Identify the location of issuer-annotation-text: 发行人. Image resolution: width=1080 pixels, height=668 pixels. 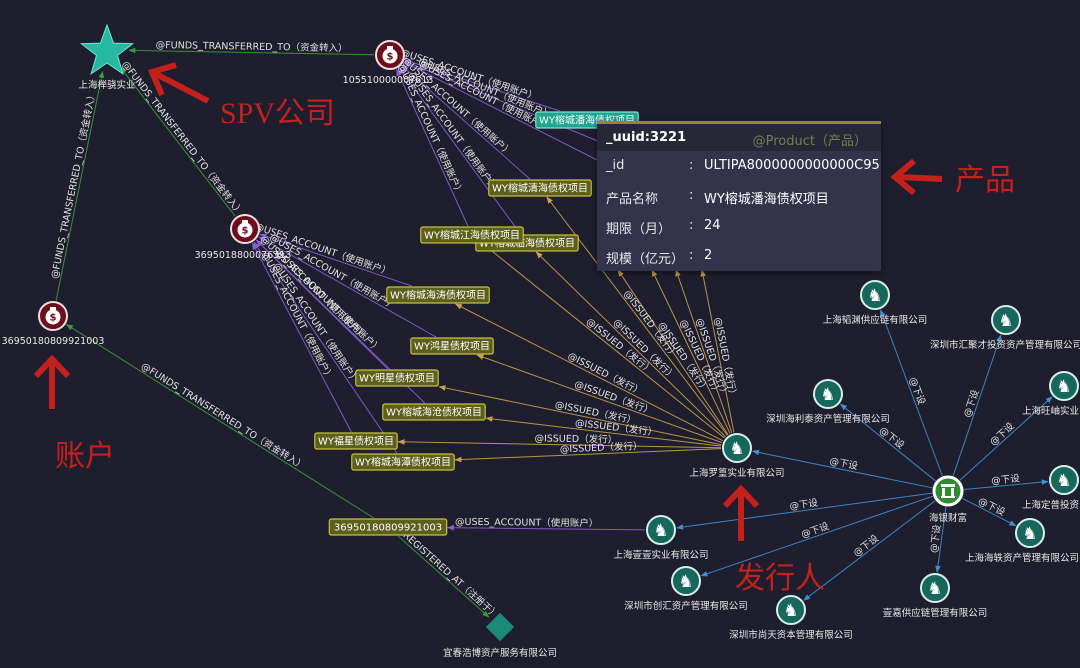
(780, 578).